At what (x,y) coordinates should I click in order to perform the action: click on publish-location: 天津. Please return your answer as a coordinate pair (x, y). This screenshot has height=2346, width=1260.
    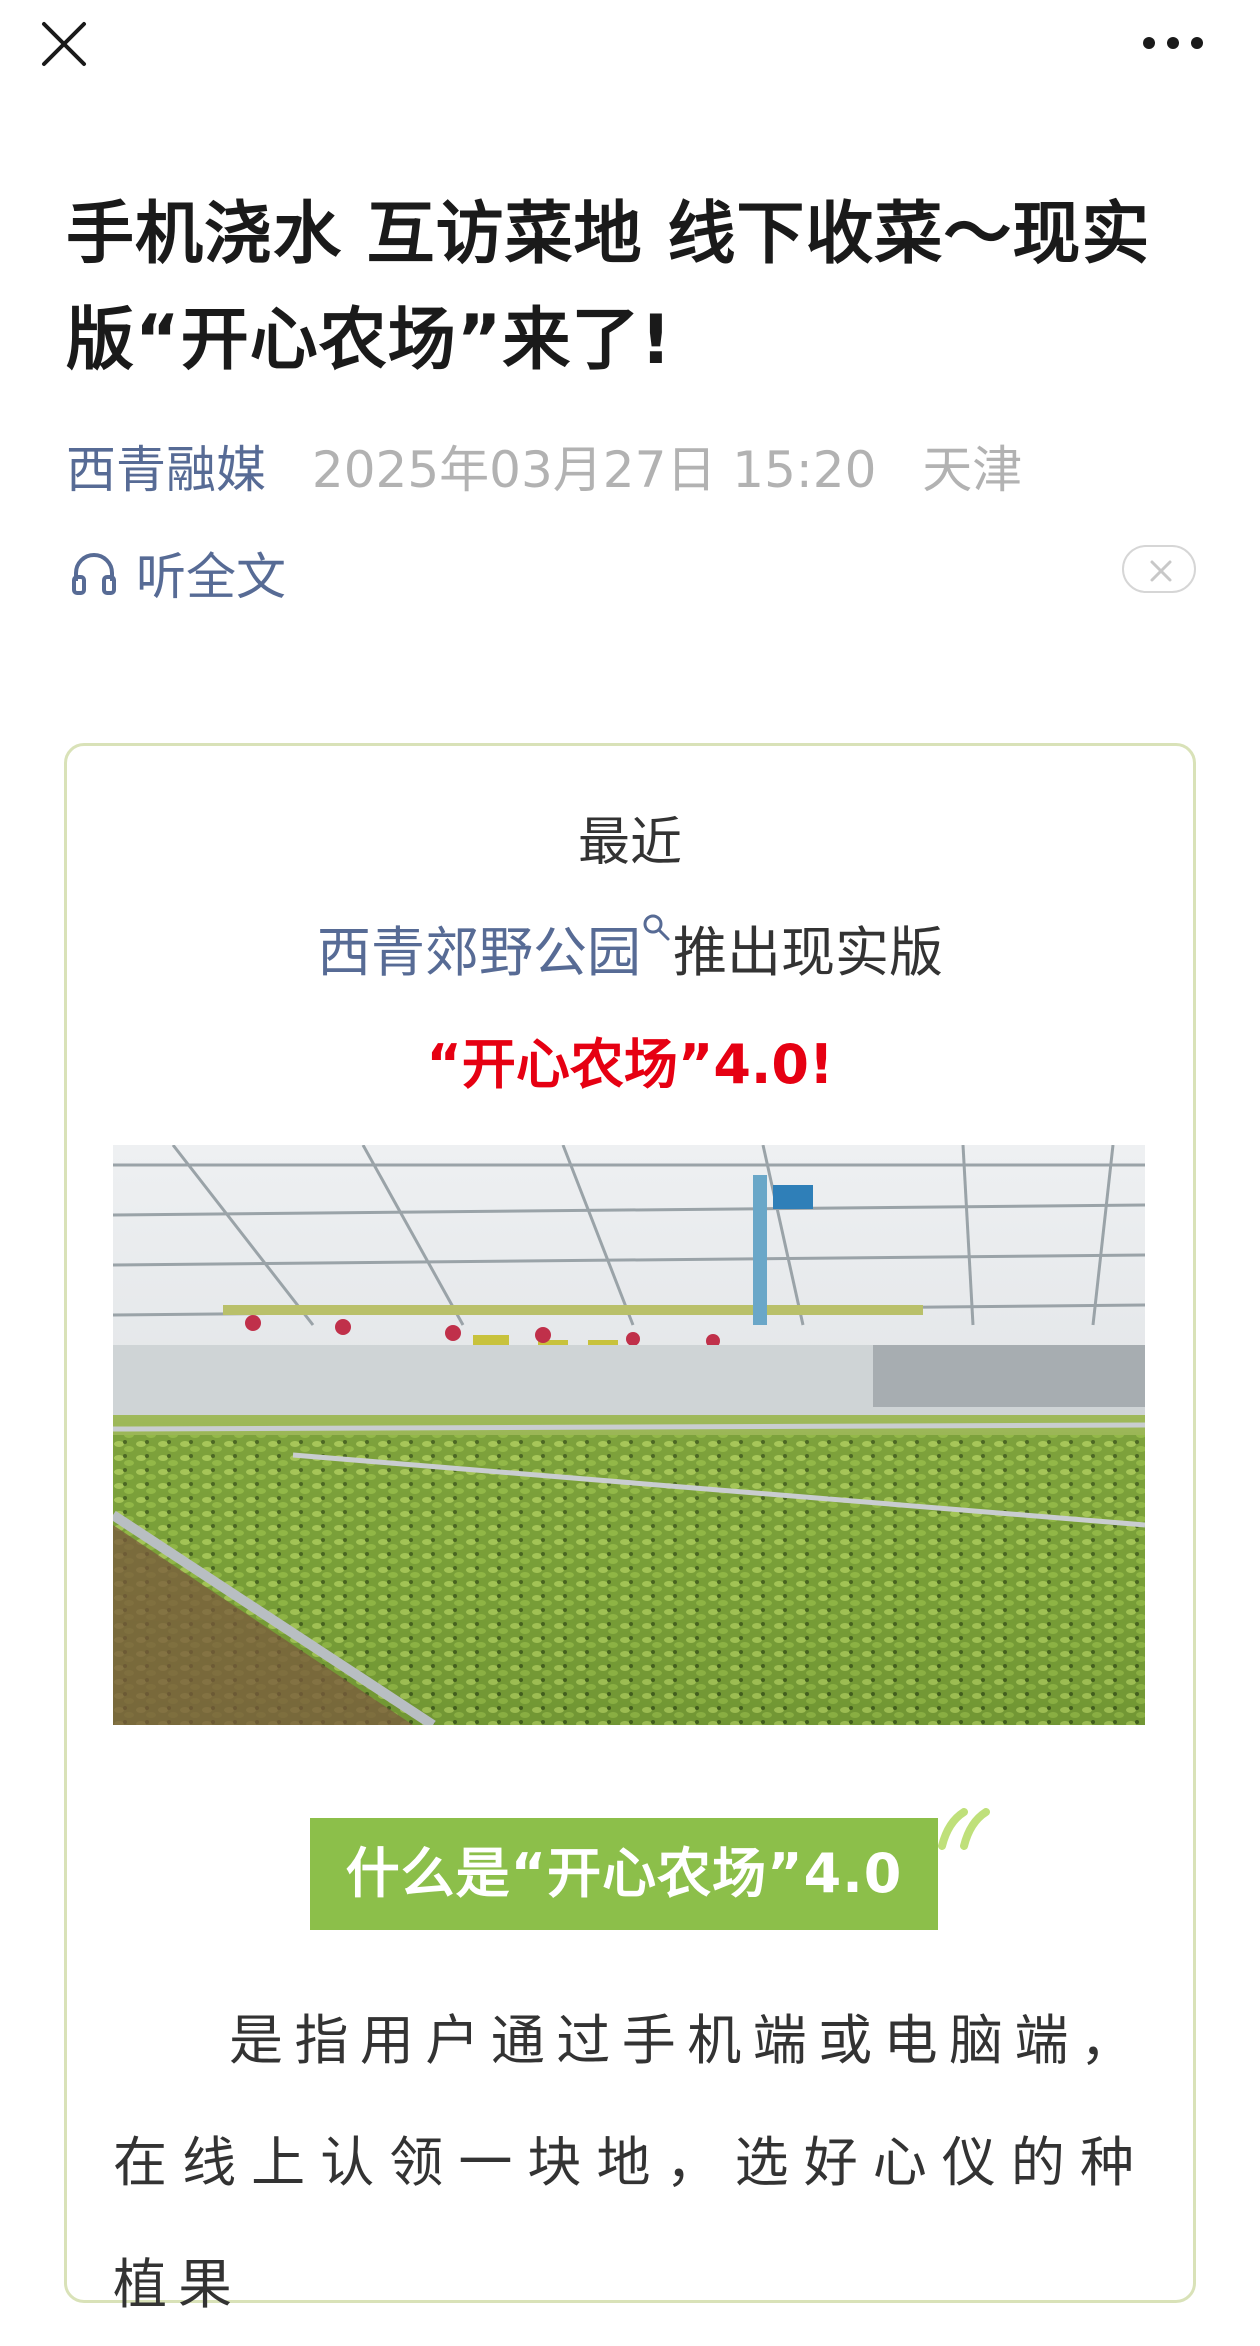
    Looking at the image, I should click on (972, 470).